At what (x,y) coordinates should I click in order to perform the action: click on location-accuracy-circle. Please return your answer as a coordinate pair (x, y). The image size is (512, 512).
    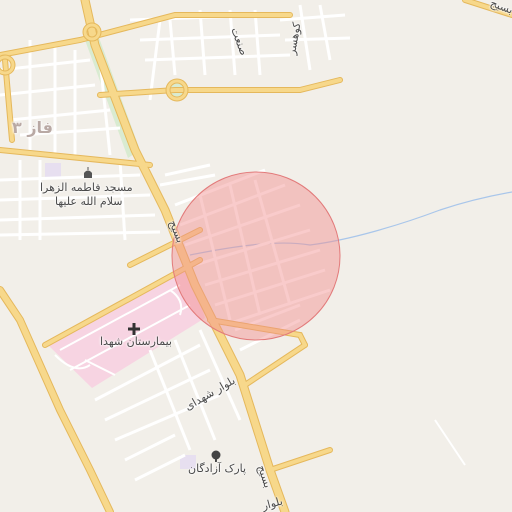
    Looking at the image, I should click on (256, 256).